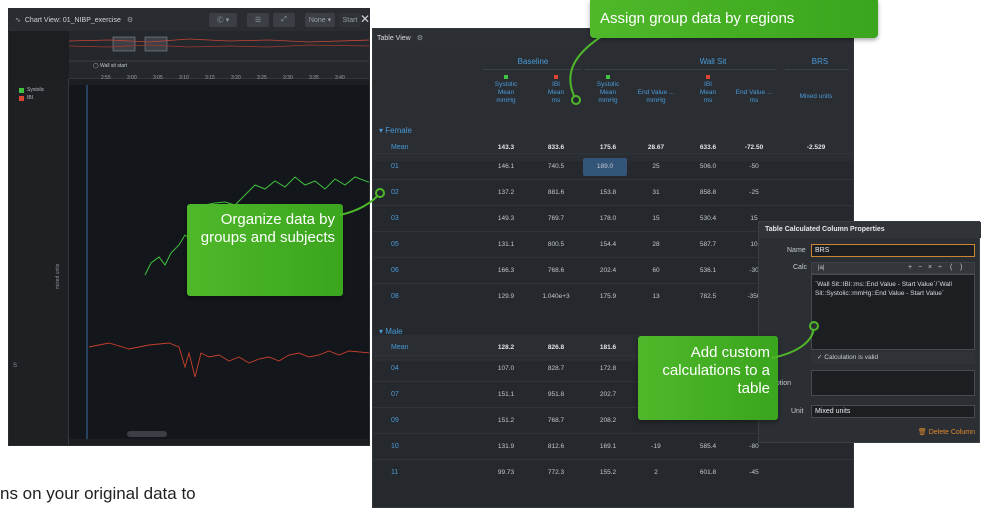 The height and width of the screenshot is (508, 988). What do you see at coordinates (708, 244) in the screenshot?
I see `cell: 587.7` at bounding box center [708, 244].